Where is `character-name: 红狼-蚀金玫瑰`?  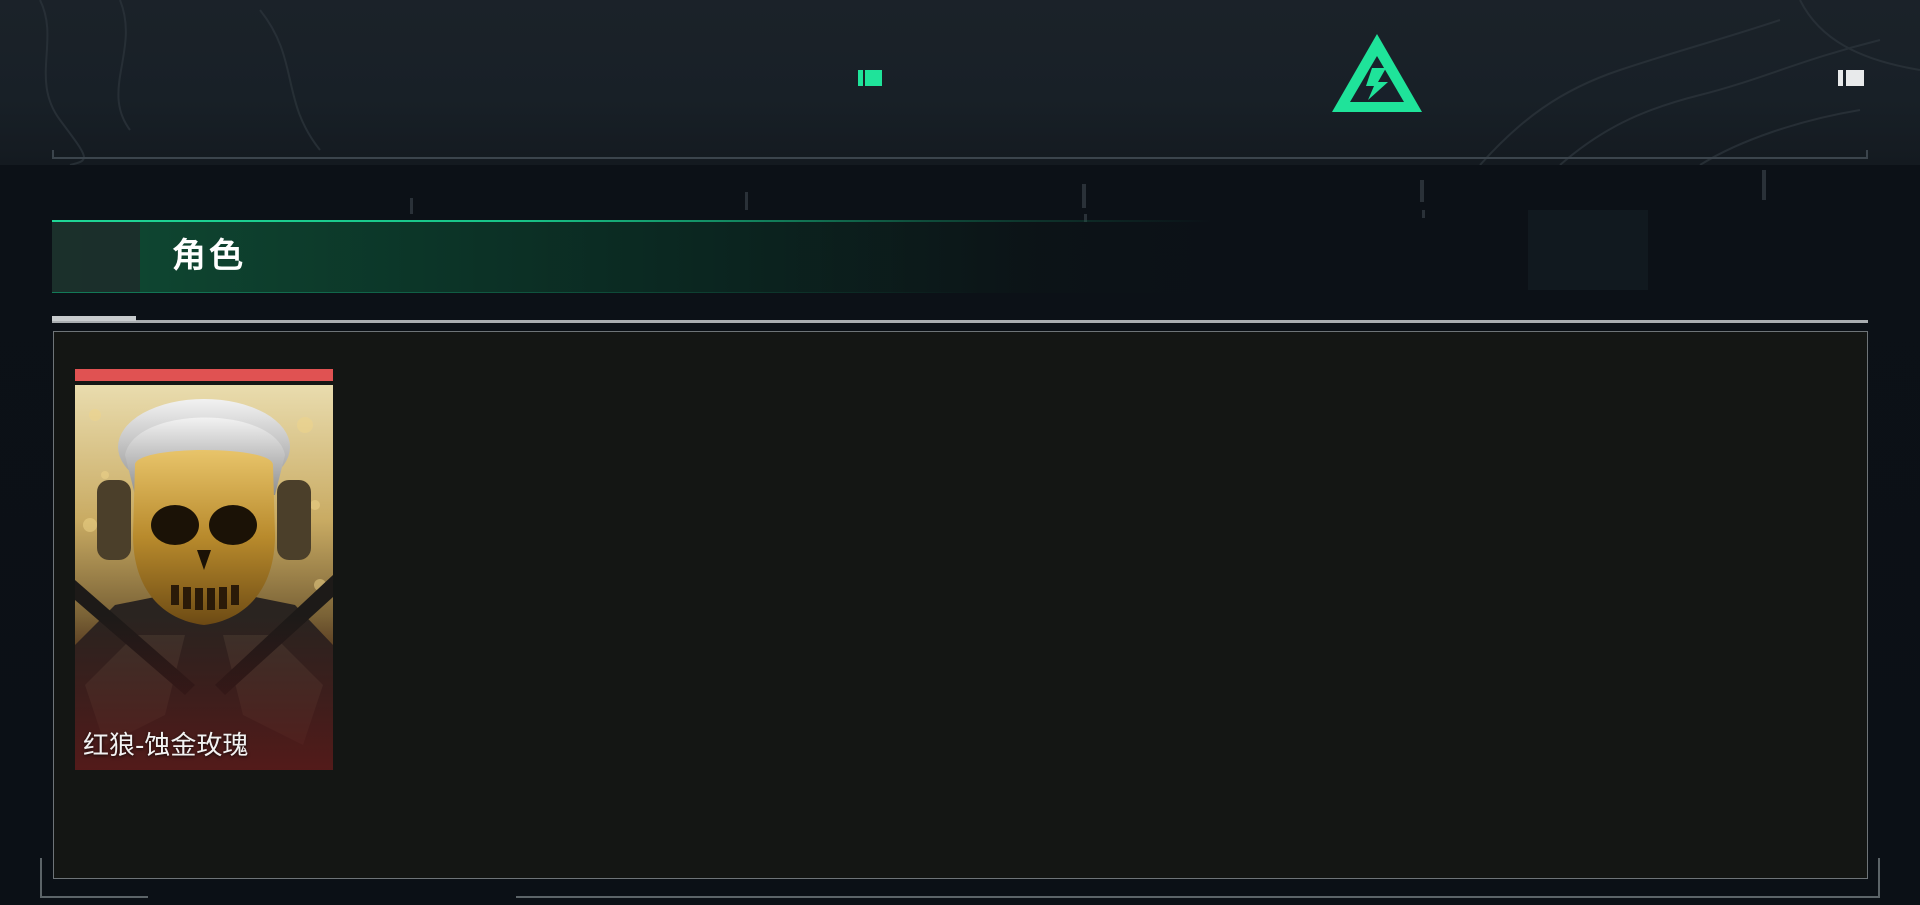 character-name: 红狼-蚀金玫瑰 is located at coordinates (166, 746).